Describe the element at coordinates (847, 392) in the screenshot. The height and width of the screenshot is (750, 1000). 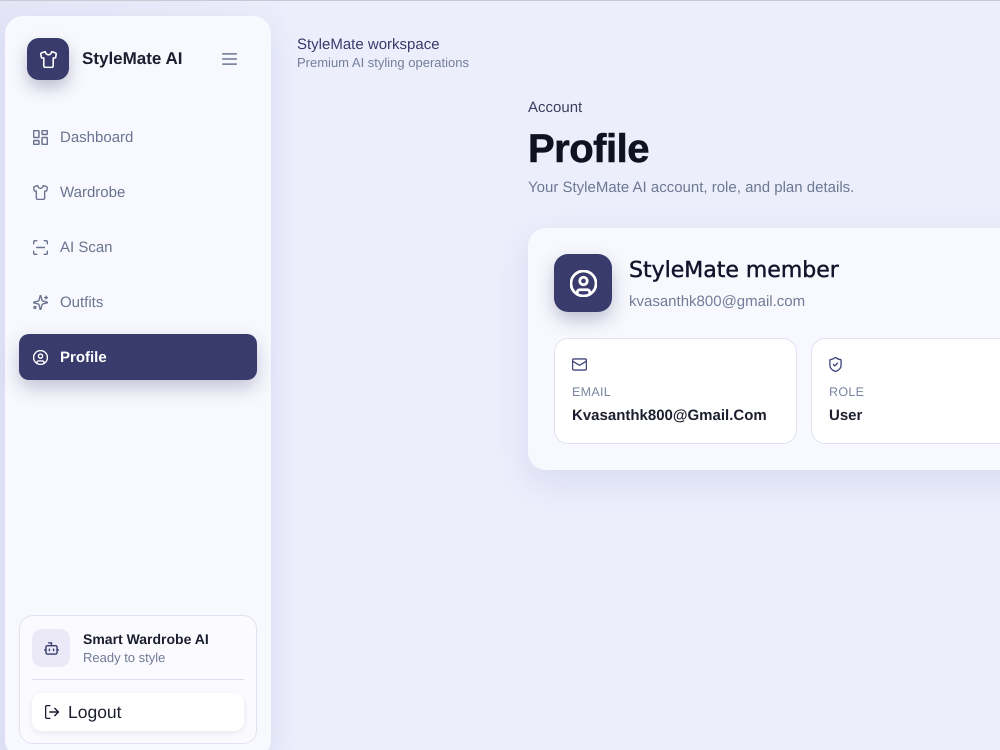
I see `field-label: ROLE` at that location.